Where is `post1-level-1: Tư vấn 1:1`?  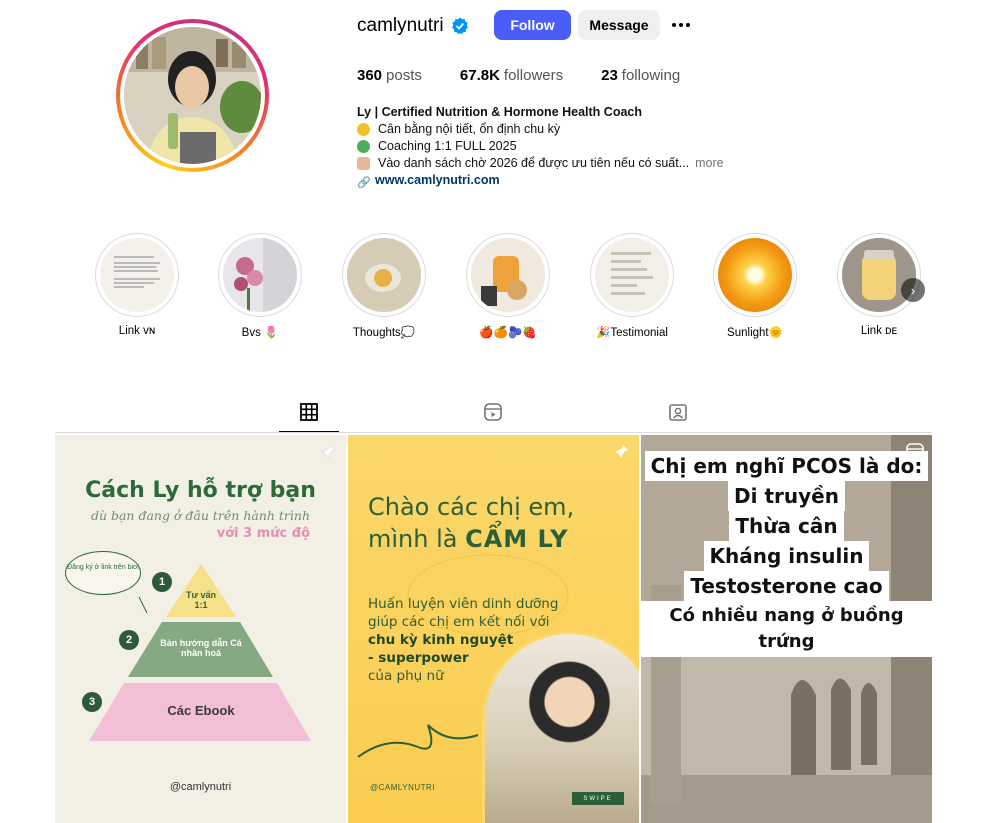 post1-level-1: Tư vấn 1:1 is located at coordinates (201, 600).